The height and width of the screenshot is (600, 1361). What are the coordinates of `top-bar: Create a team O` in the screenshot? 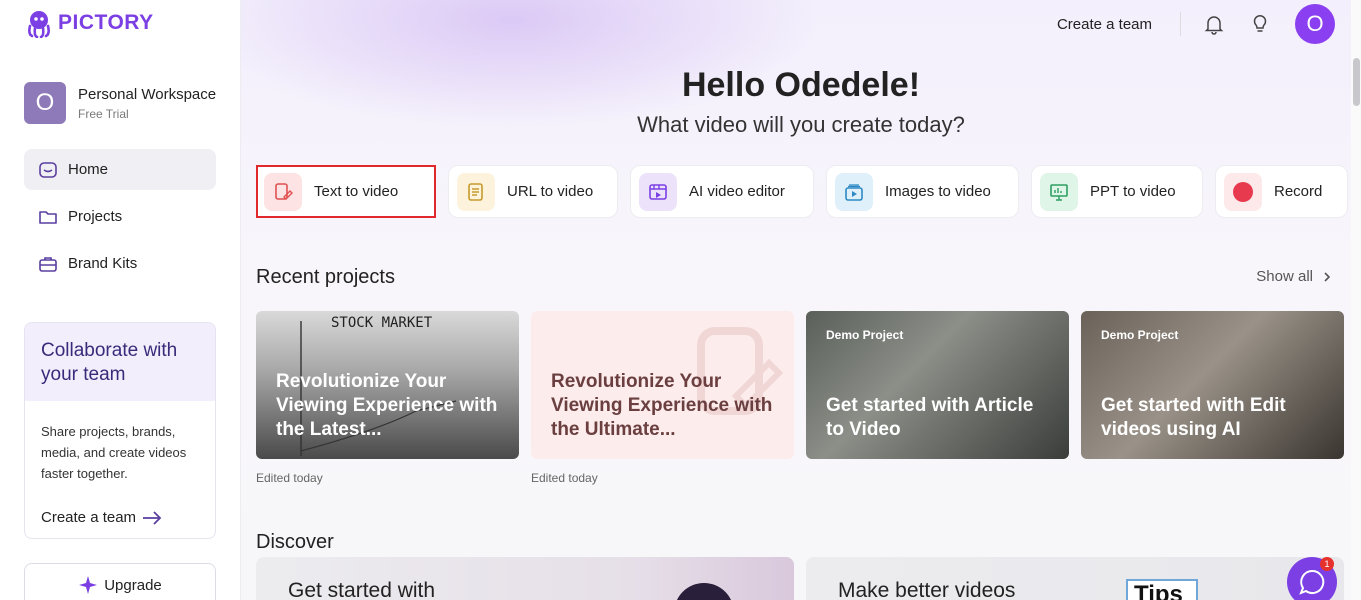 It's located at (1196, 24).